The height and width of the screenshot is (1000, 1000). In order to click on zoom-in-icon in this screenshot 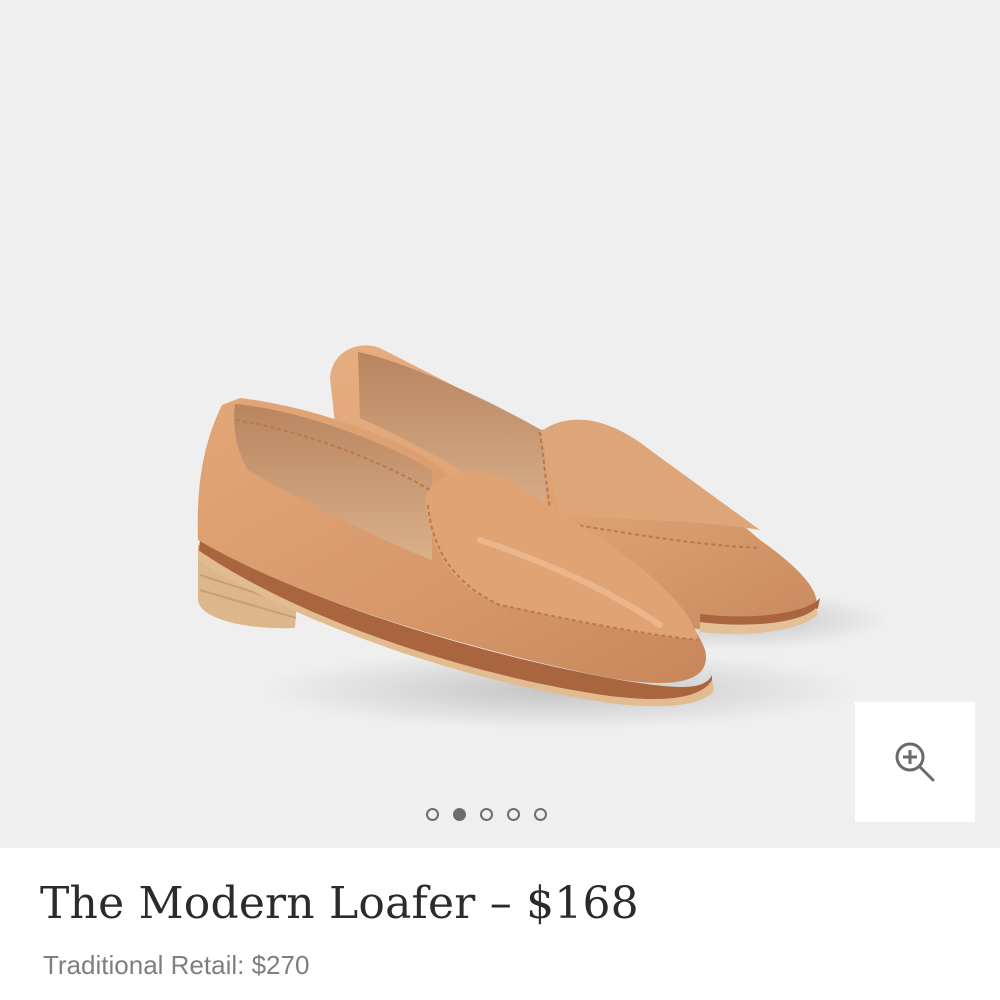, I will do `click(915, 762)`.